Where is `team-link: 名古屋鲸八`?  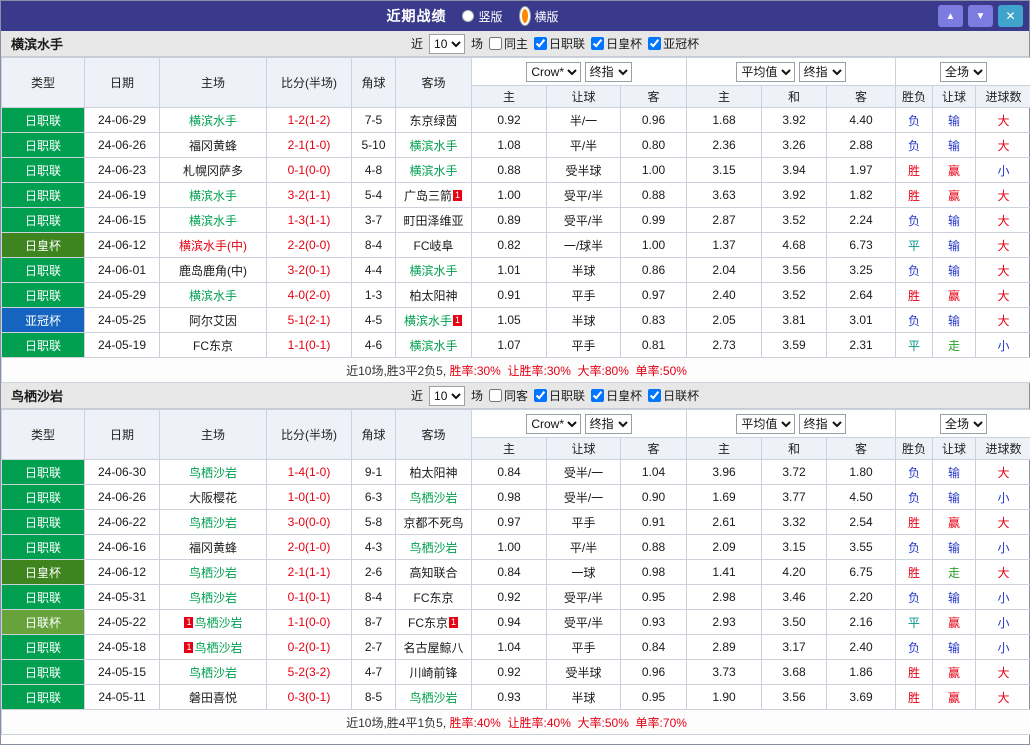
team-link: 名古屋鲸八 is located at coordinates (433, 648).